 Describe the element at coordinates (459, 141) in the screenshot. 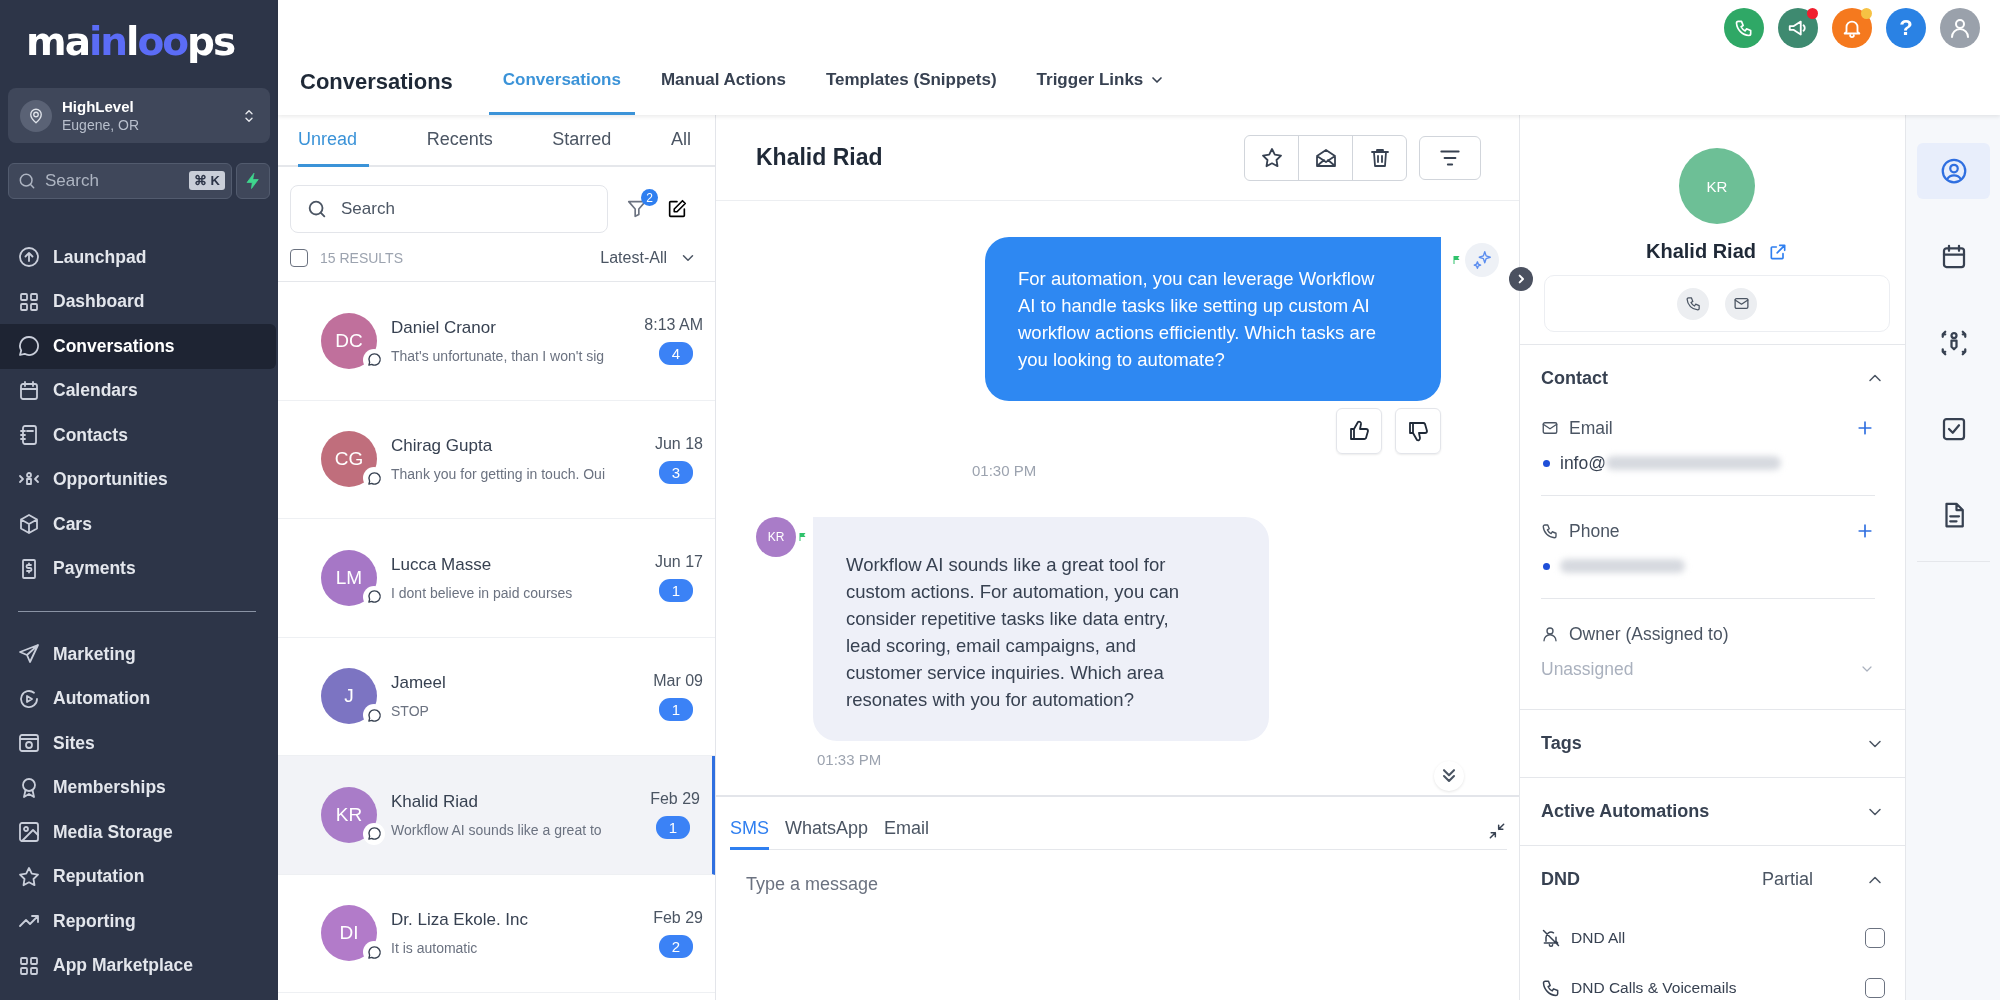

I see `filter-tab: Recents` at that location.